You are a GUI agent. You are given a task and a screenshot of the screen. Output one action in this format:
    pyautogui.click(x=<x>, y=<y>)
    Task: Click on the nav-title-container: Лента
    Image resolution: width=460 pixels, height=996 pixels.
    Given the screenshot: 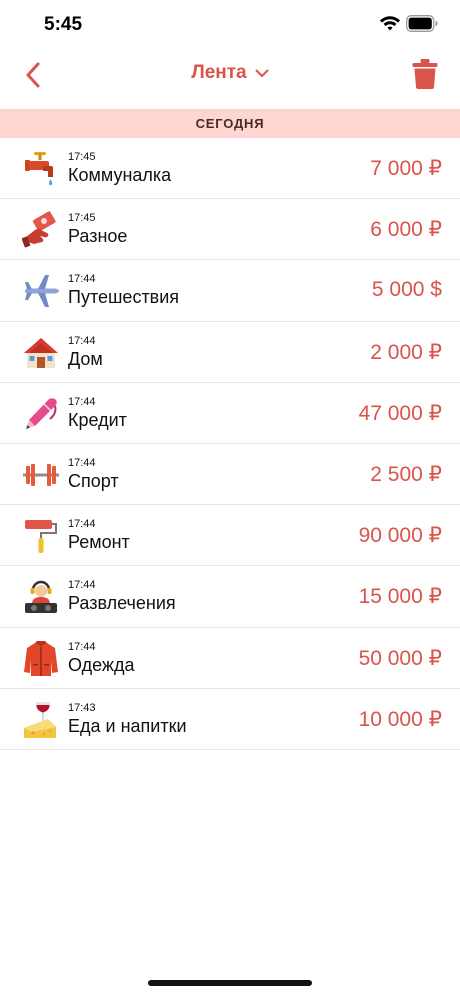 What is the action you would take?
    pyautogui.click(x=230, y=73)
    